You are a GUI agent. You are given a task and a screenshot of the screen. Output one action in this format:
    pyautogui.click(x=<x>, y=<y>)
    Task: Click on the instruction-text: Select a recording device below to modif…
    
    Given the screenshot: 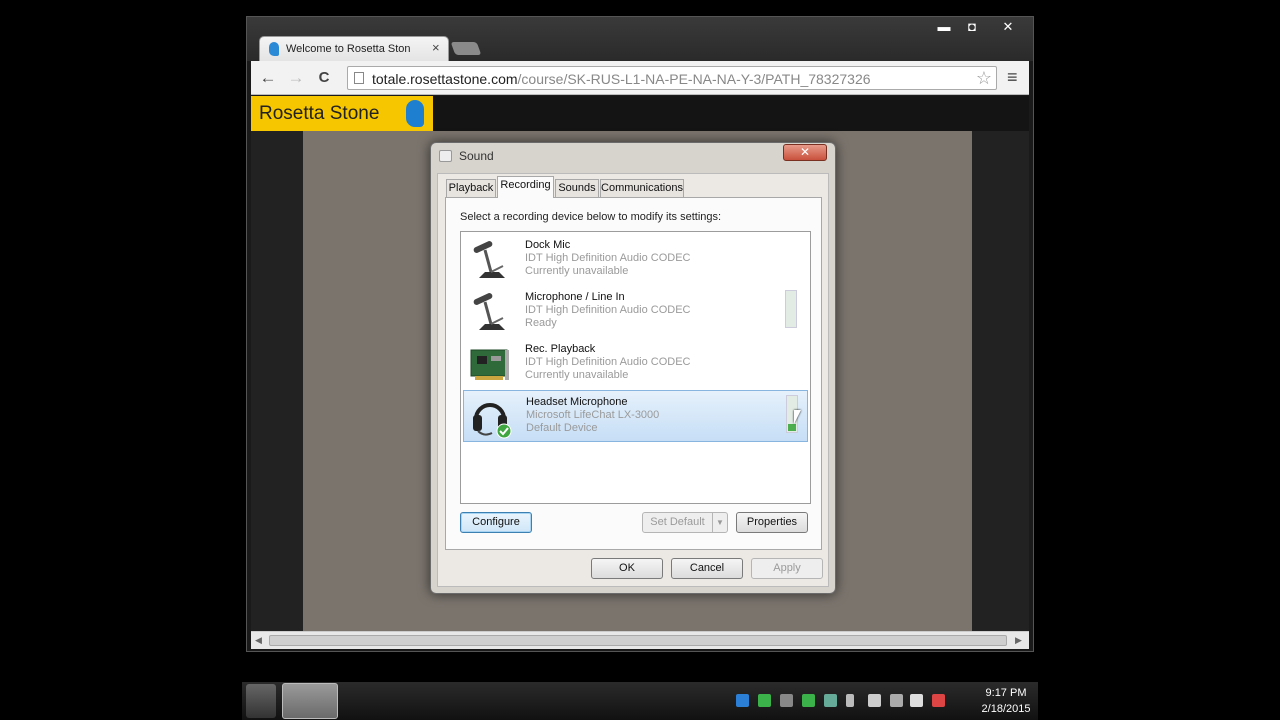 What is the action you would take?
    pyautogui.click(x=591, y=217)
    